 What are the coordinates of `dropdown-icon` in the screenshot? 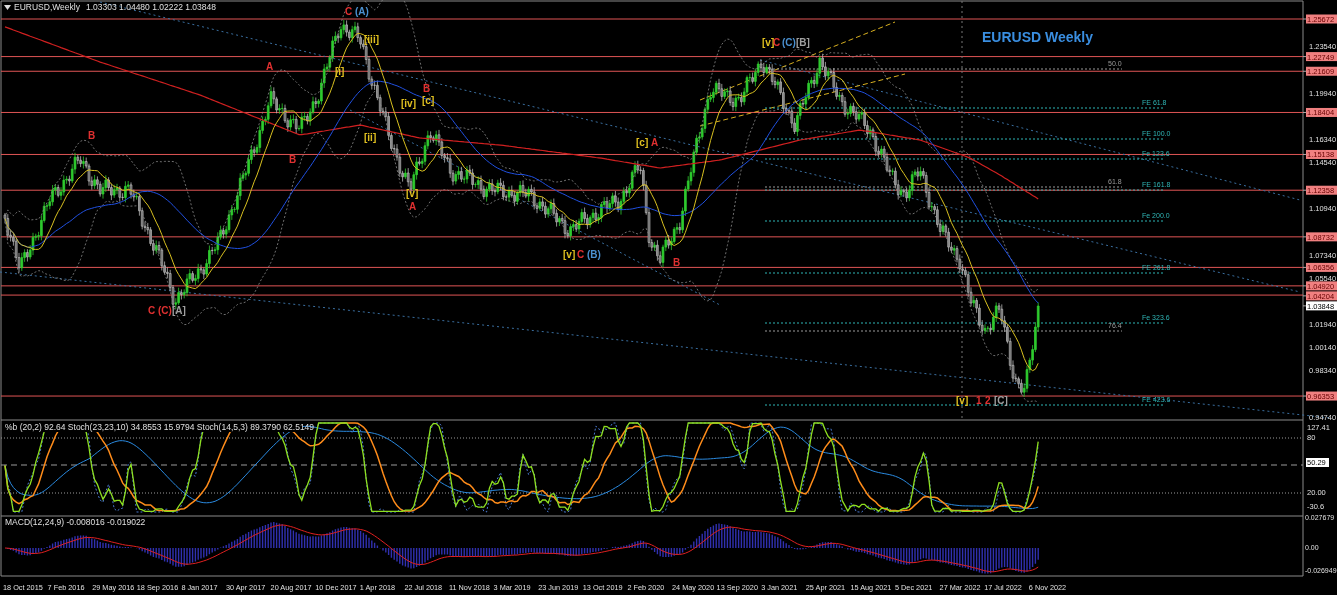 It's located at (7, 7).